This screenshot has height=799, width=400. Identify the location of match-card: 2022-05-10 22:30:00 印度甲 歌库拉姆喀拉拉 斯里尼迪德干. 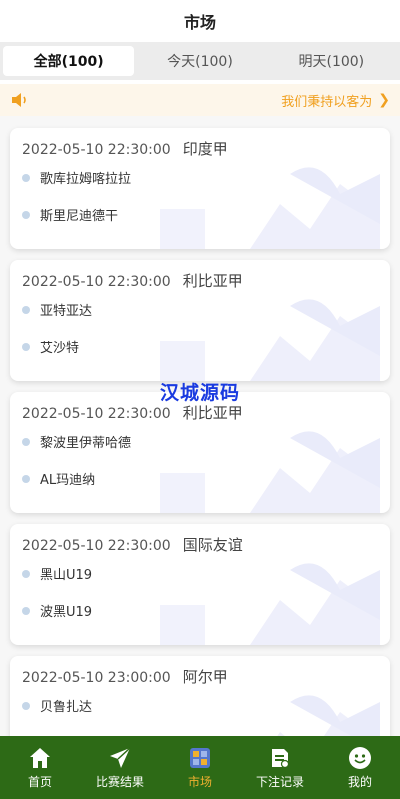
(200, 188).